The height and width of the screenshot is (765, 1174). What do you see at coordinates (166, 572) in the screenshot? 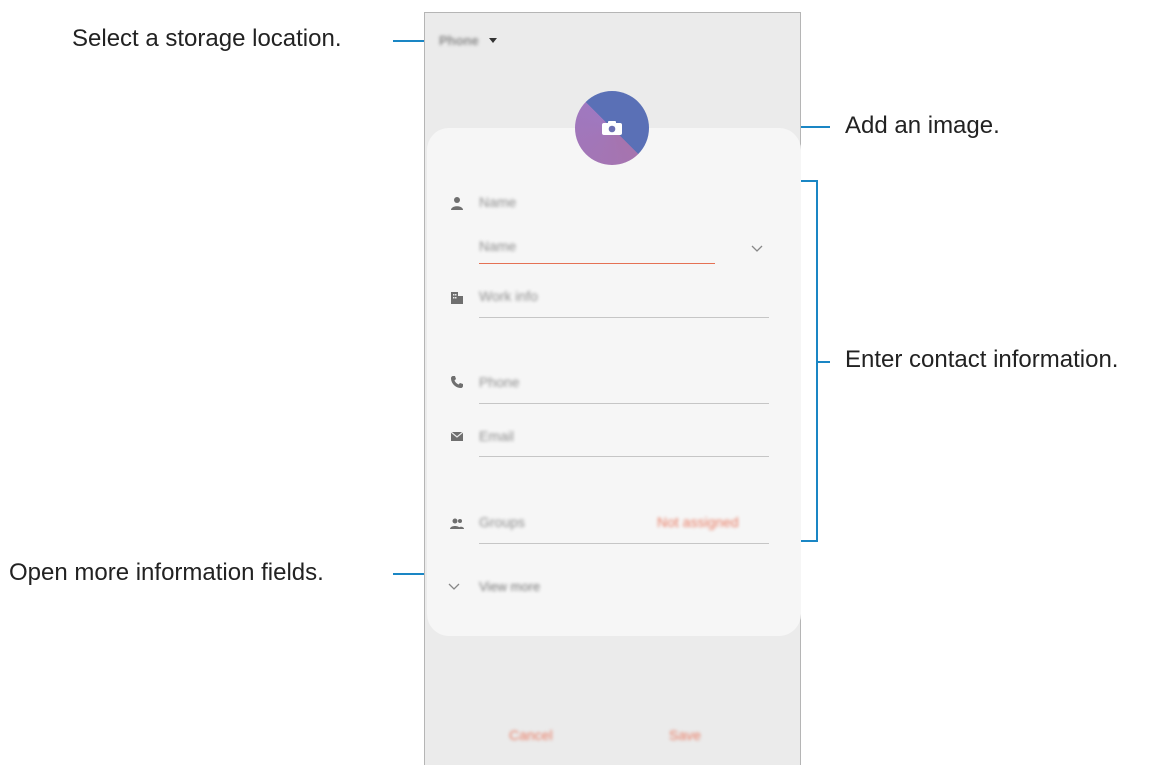
I see `callout-more: Open more information fields.` at bounding box center [166, 572].